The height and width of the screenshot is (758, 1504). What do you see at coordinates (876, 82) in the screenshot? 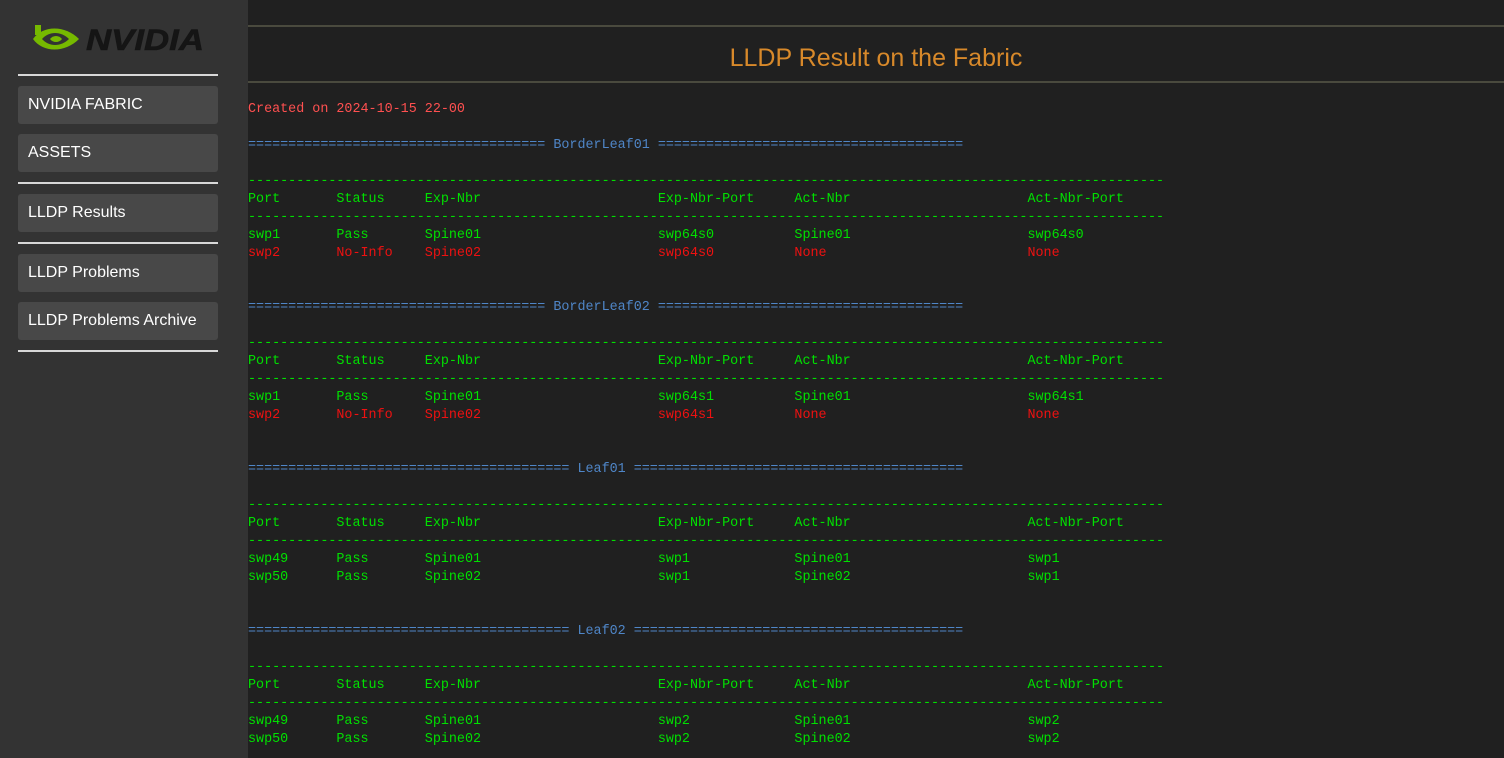
I see `title-bottom-rule` at bounding box center [876, 82].